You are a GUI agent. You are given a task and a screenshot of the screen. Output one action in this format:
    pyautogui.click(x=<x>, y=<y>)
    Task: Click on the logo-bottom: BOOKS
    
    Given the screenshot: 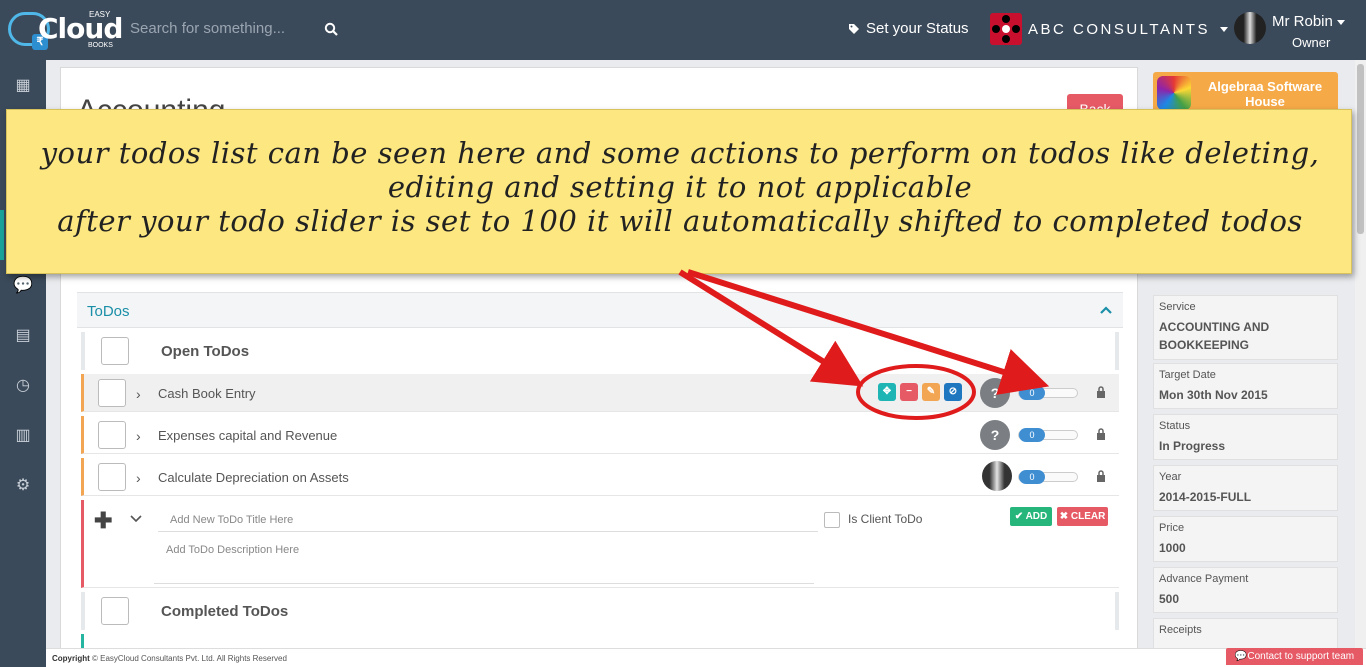 What is the action you would take?
    pyautogui.click(x=100, y=45)
    